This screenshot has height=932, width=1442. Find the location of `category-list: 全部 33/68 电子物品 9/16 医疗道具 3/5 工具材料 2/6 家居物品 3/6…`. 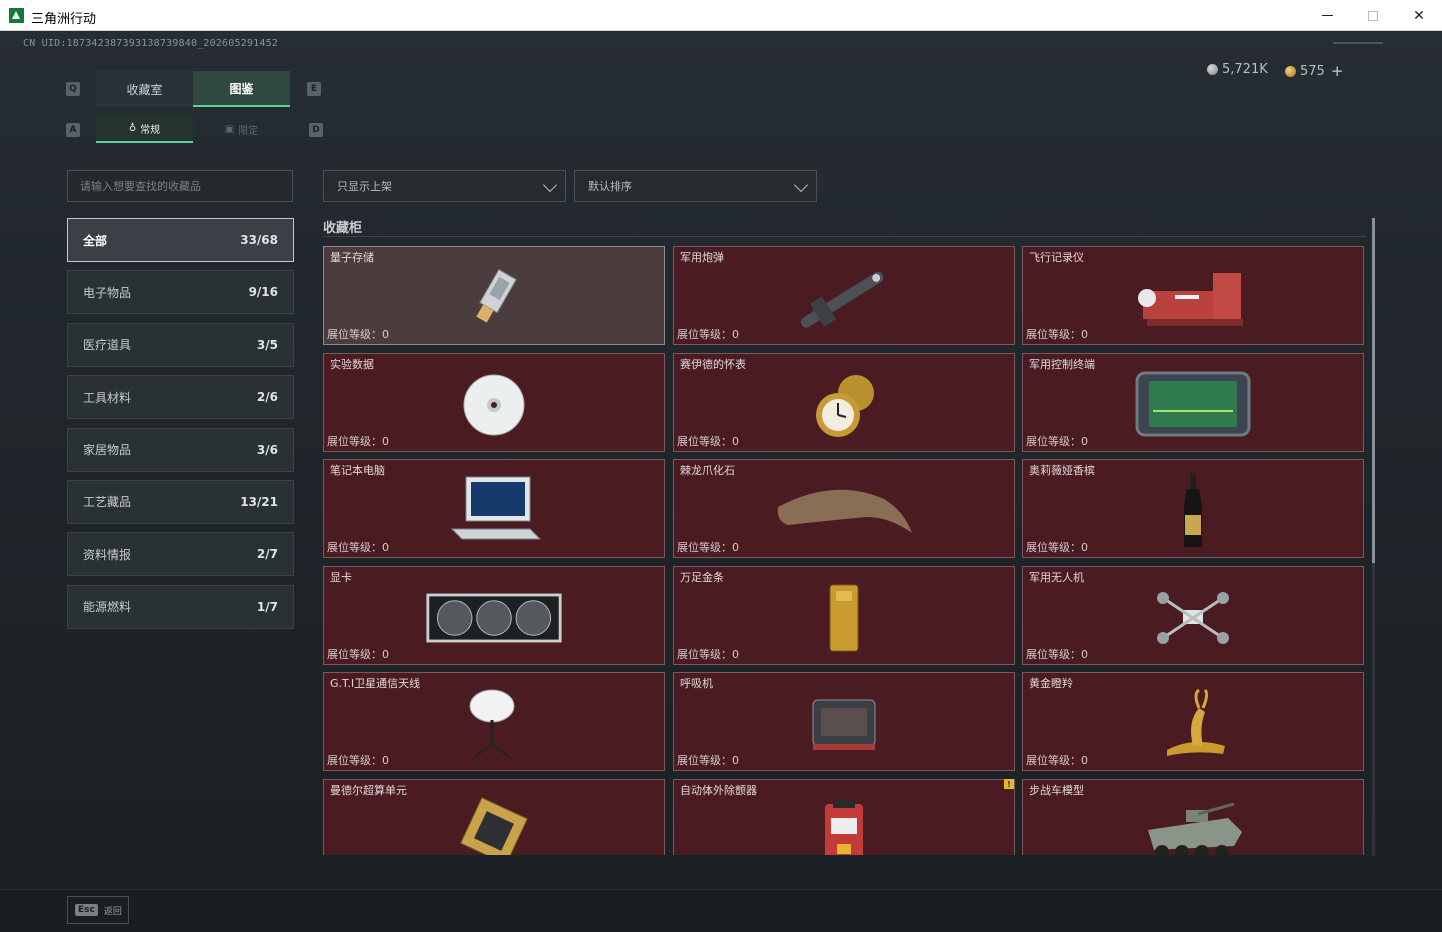

category-list: 全部 33/68 电子物品 9/16 医疗道具 3/5 工具材料 2/6 家居物品 3/6… is located at coordinates (180, 427).